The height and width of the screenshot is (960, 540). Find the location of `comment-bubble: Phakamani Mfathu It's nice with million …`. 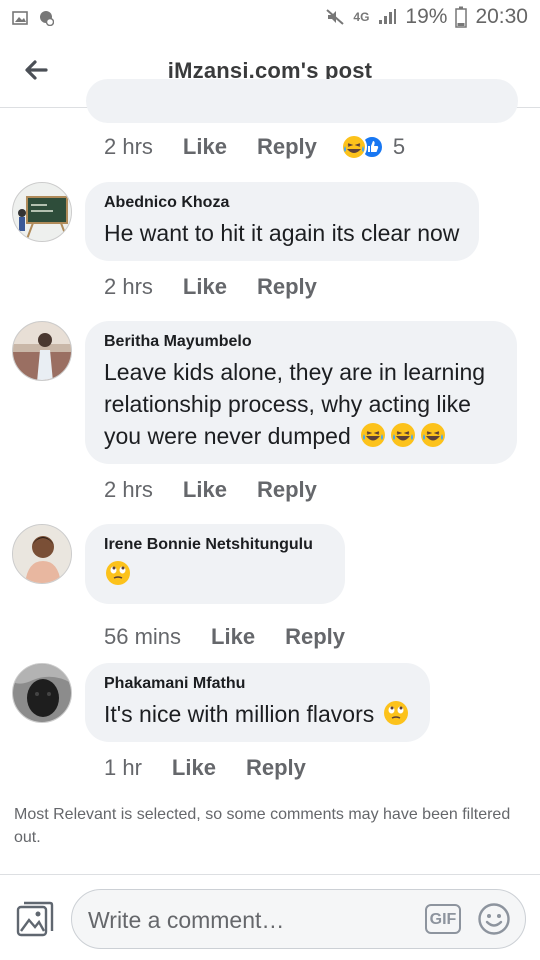

comment-bubble: Phakamani Mfathu It's nice with million … is located at coordinates (258, 702).